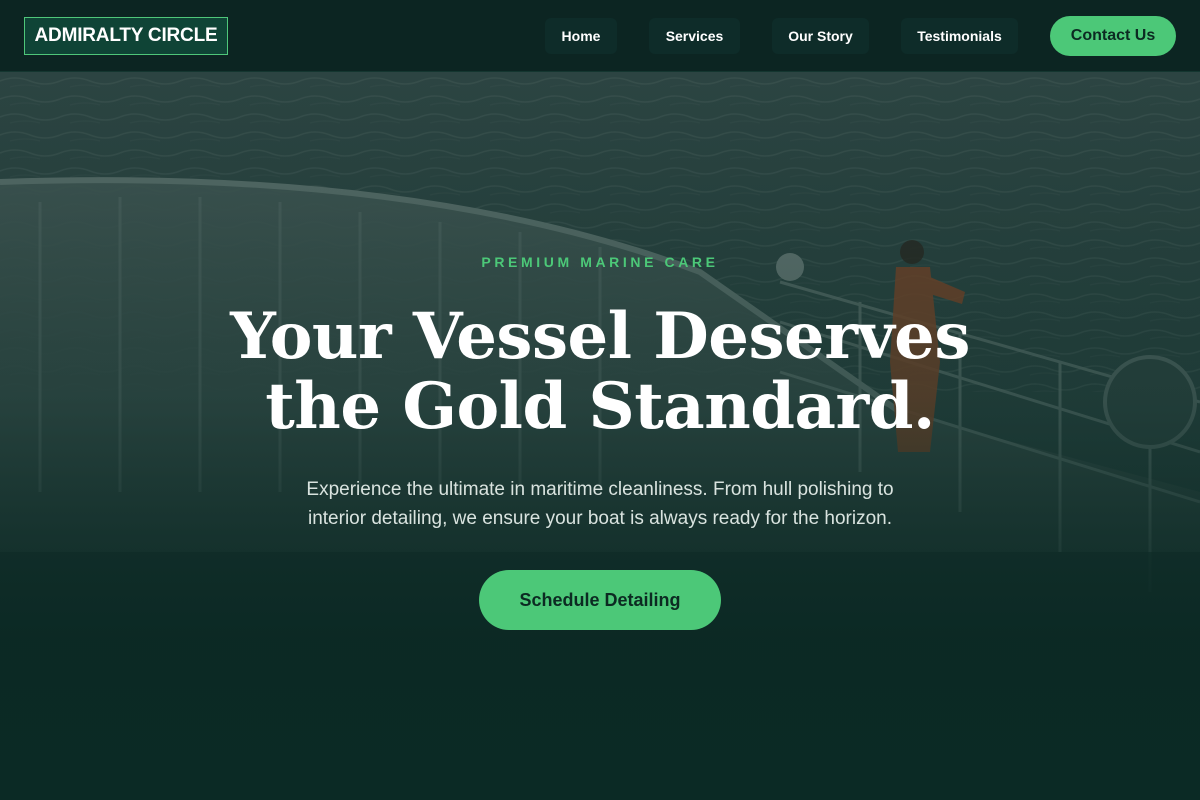  Describe the element at coordinates (694, 36) in the screenshot. I see `nav-link-services: Services` at that location.